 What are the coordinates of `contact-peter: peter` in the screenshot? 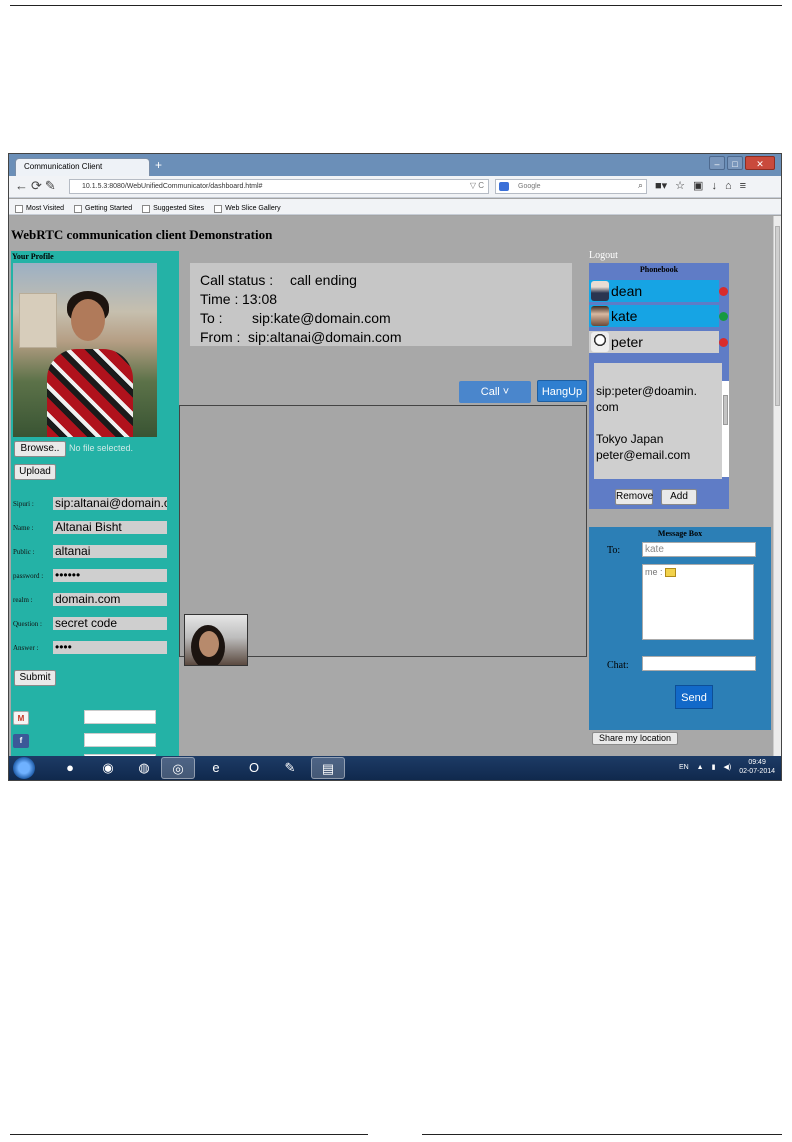 It's located at (654, 342).